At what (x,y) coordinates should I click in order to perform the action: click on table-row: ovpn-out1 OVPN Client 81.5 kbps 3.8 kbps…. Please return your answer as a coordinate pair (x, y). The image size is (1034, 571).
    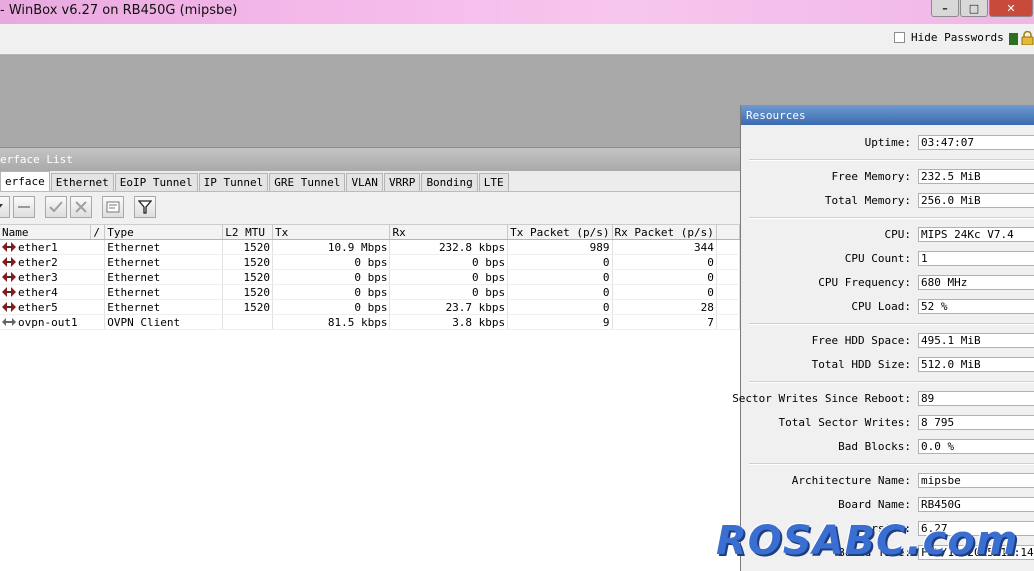
    Looking at the image, I should click on (370, 322).